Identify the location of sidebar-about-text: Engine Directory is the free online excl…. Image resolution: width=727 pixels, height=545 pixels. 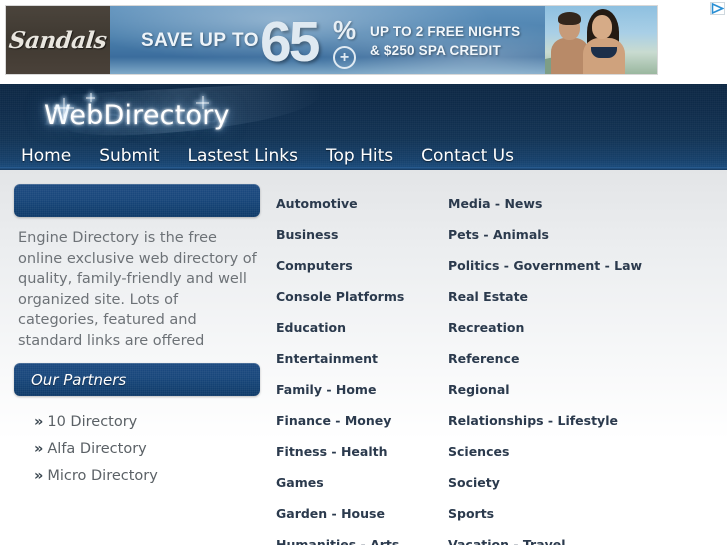
(137, 289).